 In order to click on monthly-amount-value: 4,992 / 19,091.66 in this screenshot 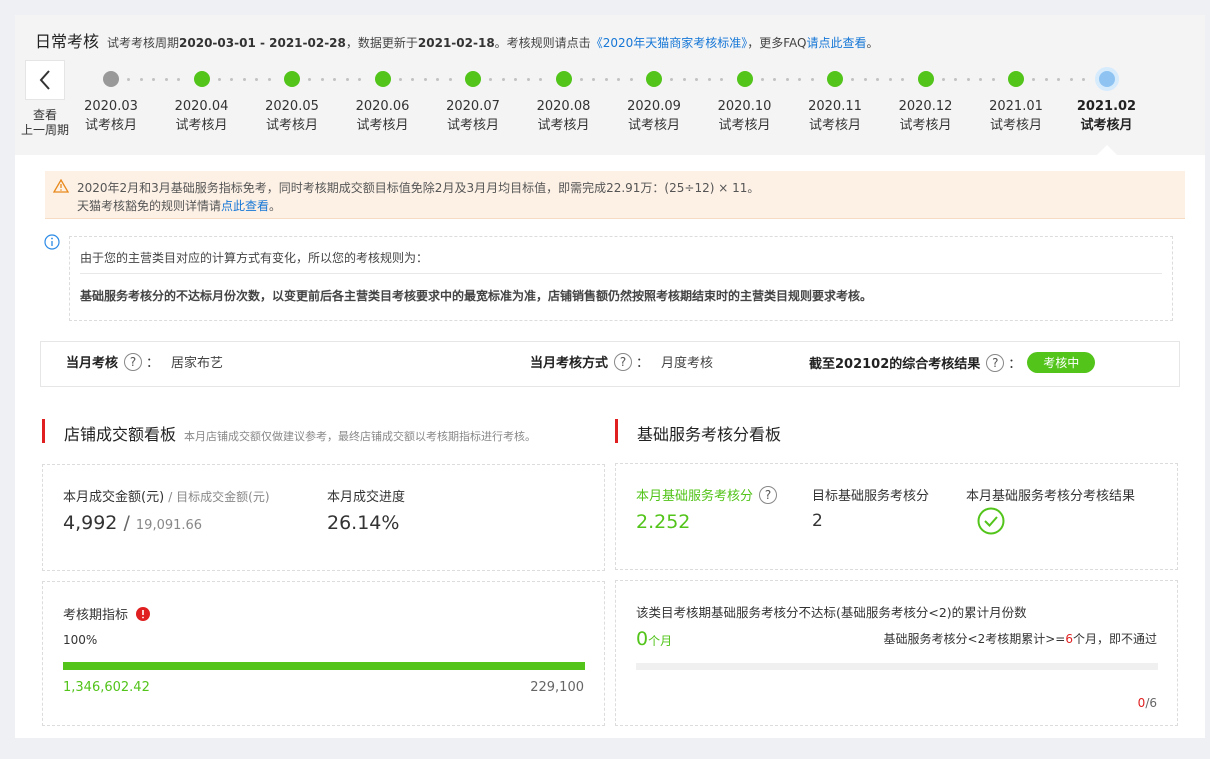, I will do `click(133, 523)`.